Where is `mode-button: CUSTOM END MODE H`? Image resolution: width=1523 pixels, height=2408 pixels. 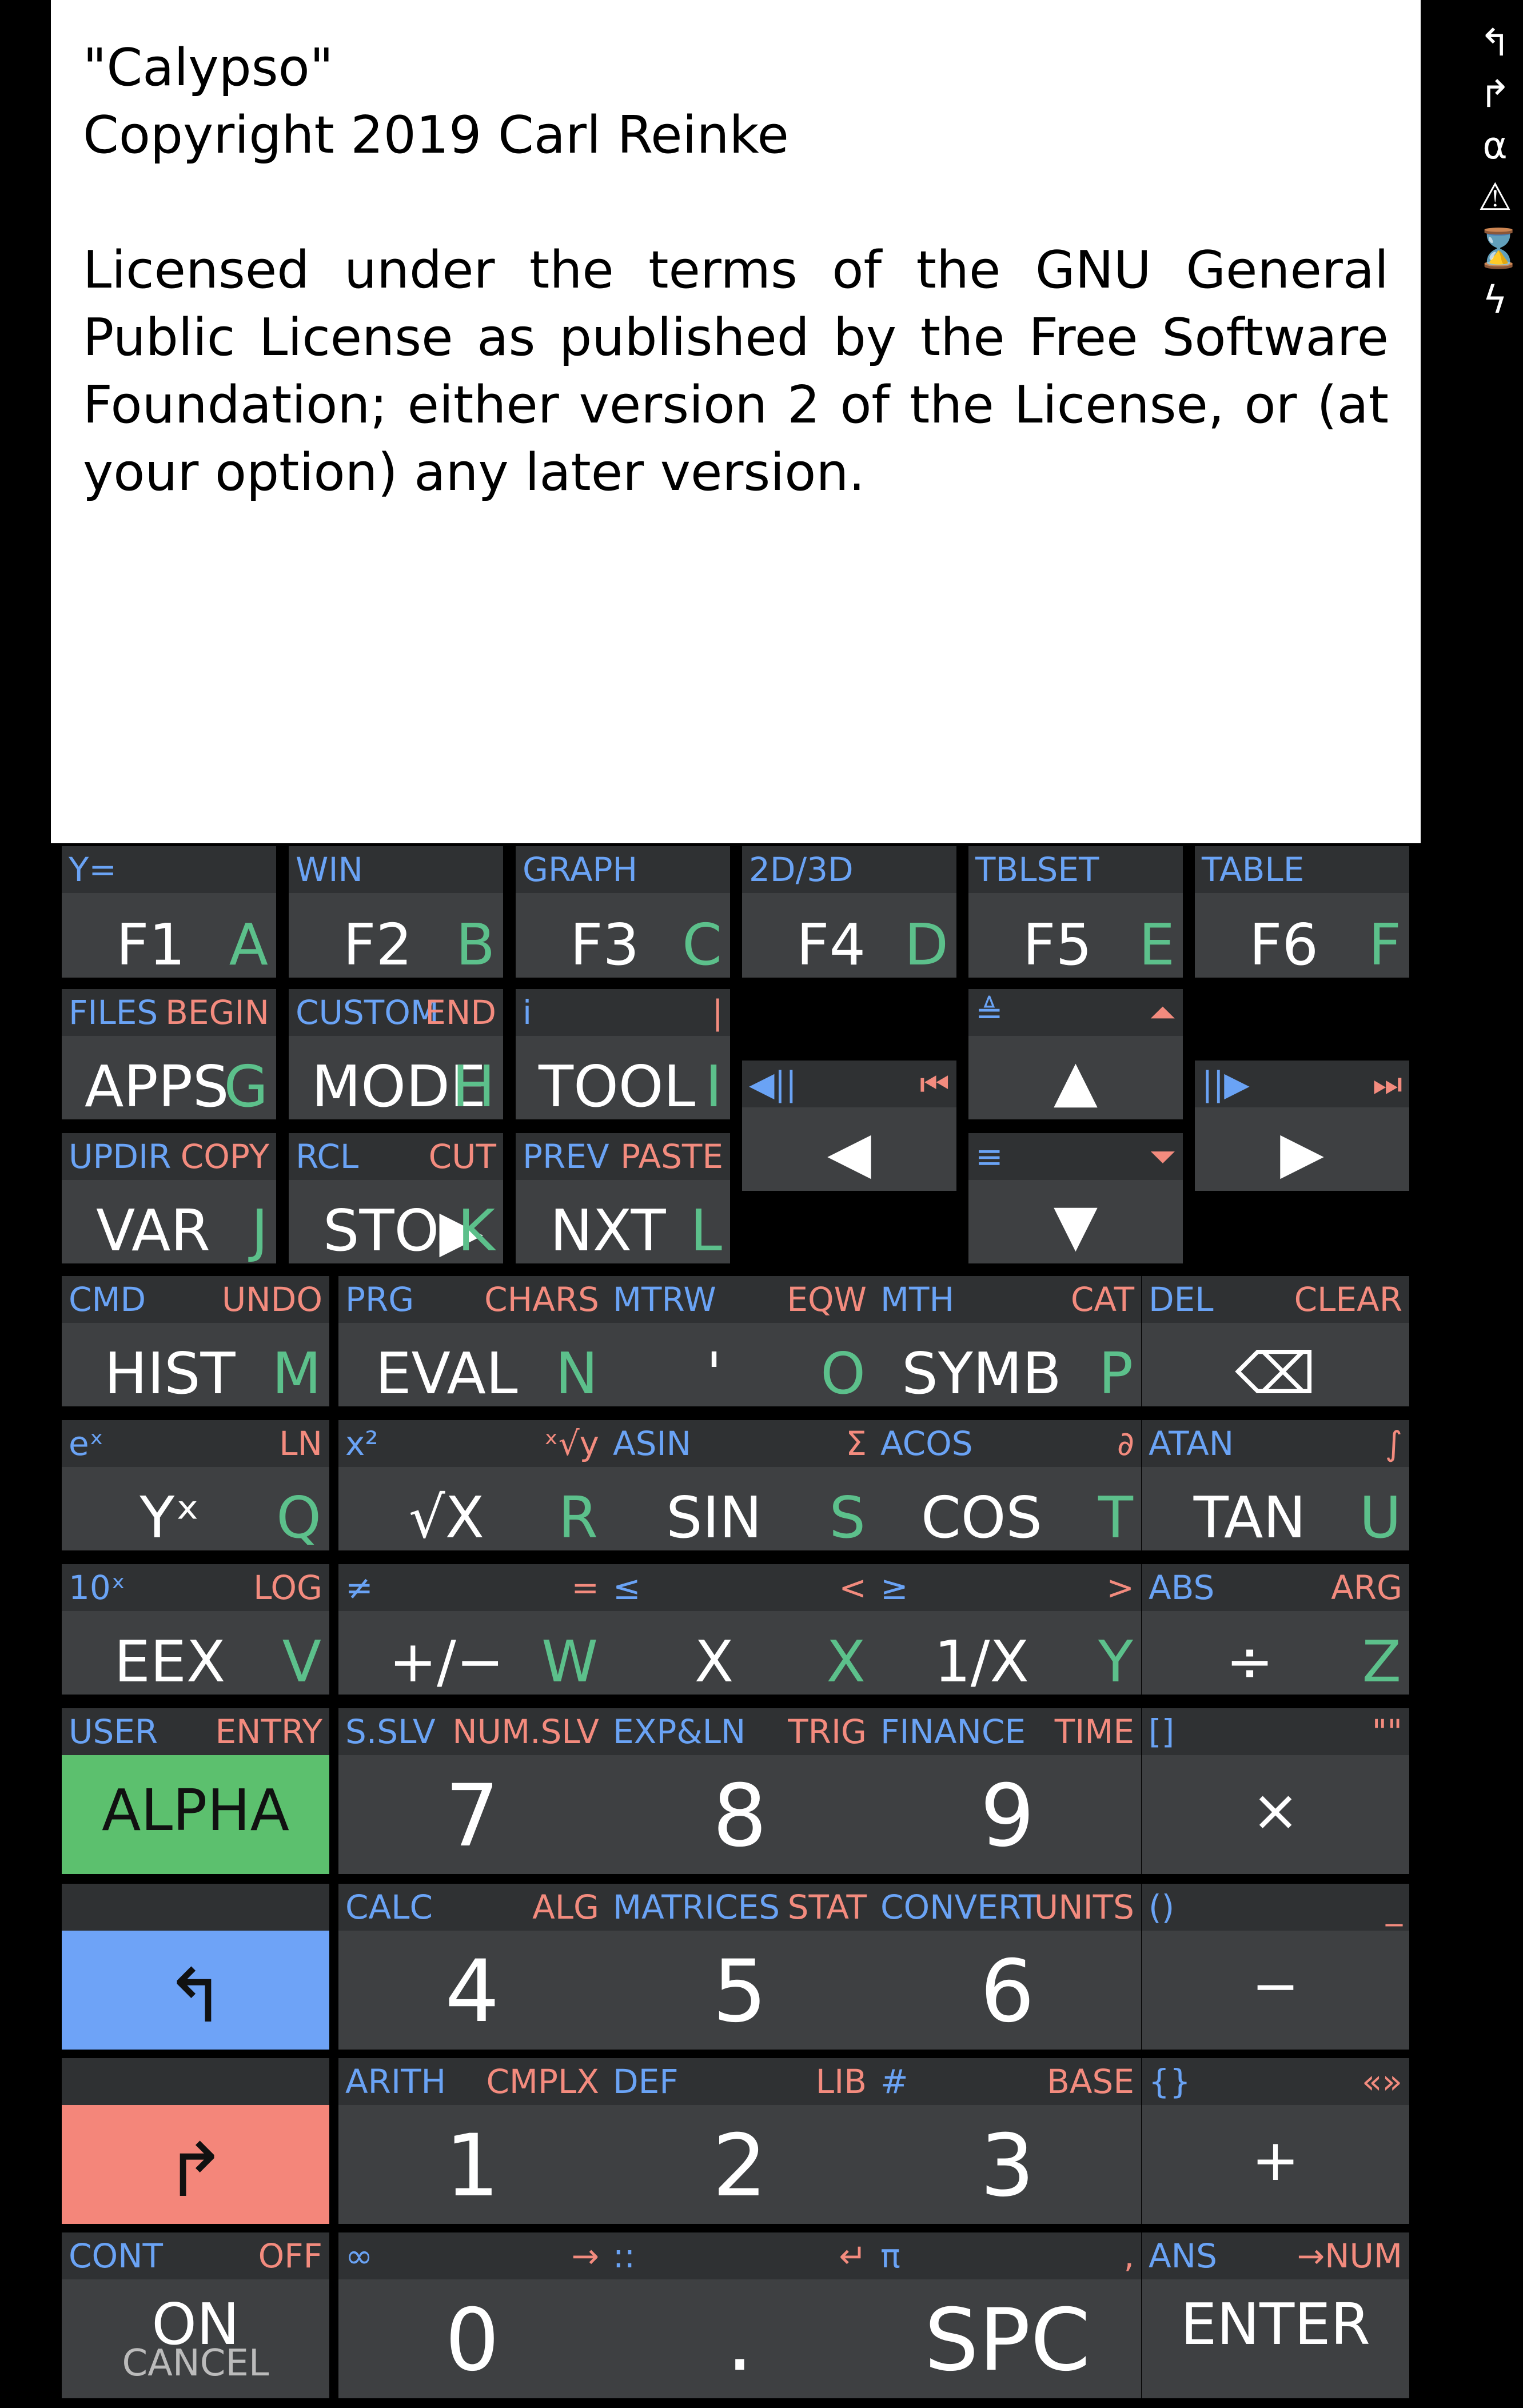 mode-button: CUSTOM END MODE H is located at coordinates (396, 1054).